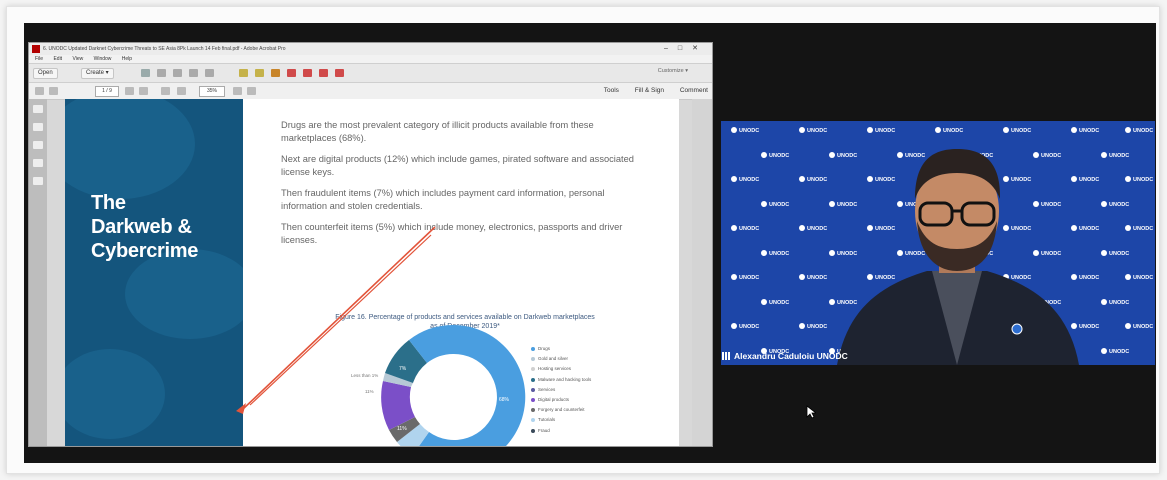 The width and height of the screenshot is (1167, 480). Describe the element at coordinates (811, 412) in the screenshot. I see `mouse-cursor-icon` at that location.